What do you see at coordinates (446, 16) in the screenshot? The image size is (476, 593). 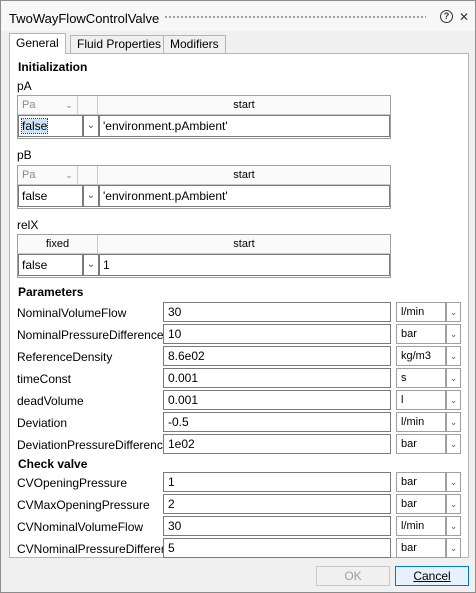 I see `help-icon: ?` at bounding box center [446, 16].